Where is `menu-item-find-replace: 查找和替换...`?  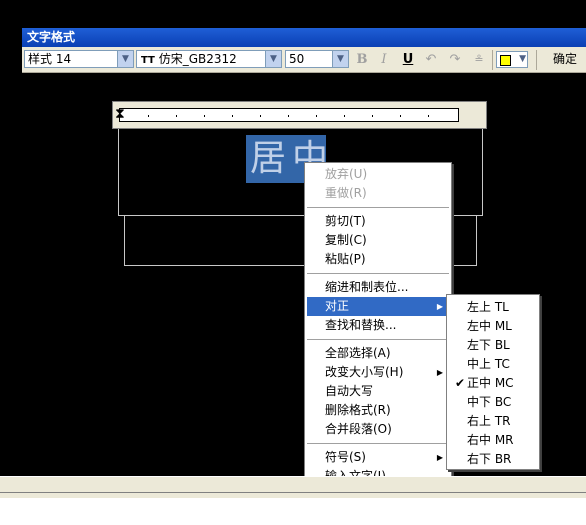
menu-item-find-replace: 查找和替换... is located at coordinates (378, 325).